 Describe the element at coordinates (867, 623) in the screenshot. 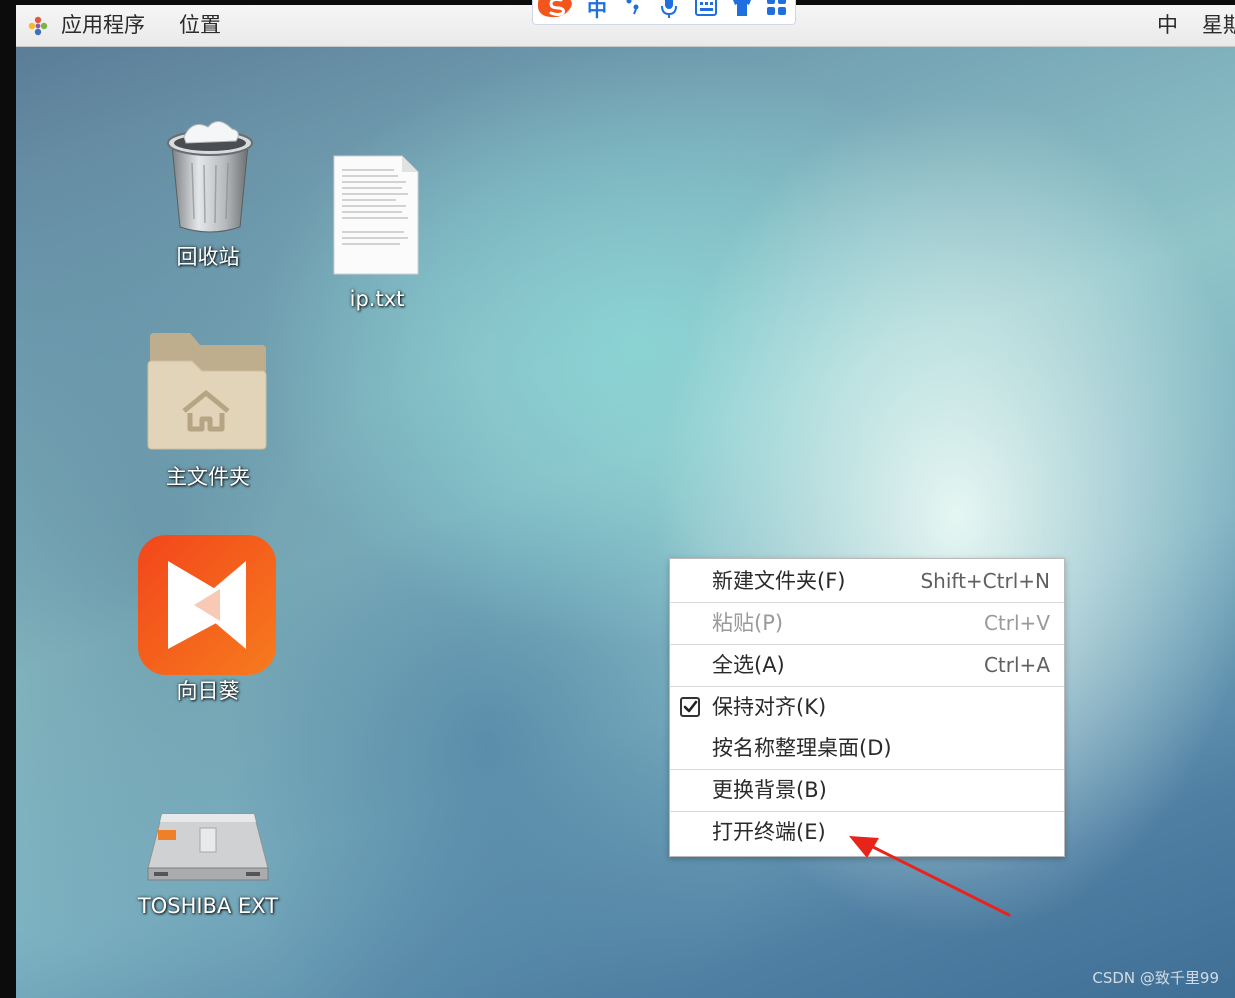

I see `menu-item-paste: 粘贴(P) Ctrl+V` at that location.